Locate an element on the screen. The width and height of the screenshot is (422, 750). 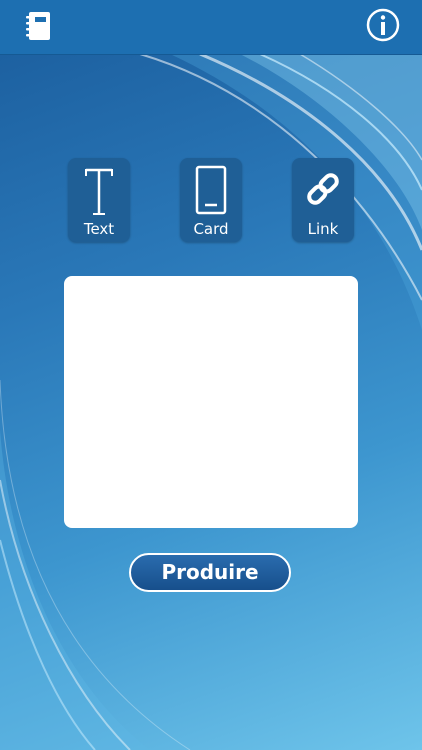
card-mode-label: Card is located at coordinates (211, 229).